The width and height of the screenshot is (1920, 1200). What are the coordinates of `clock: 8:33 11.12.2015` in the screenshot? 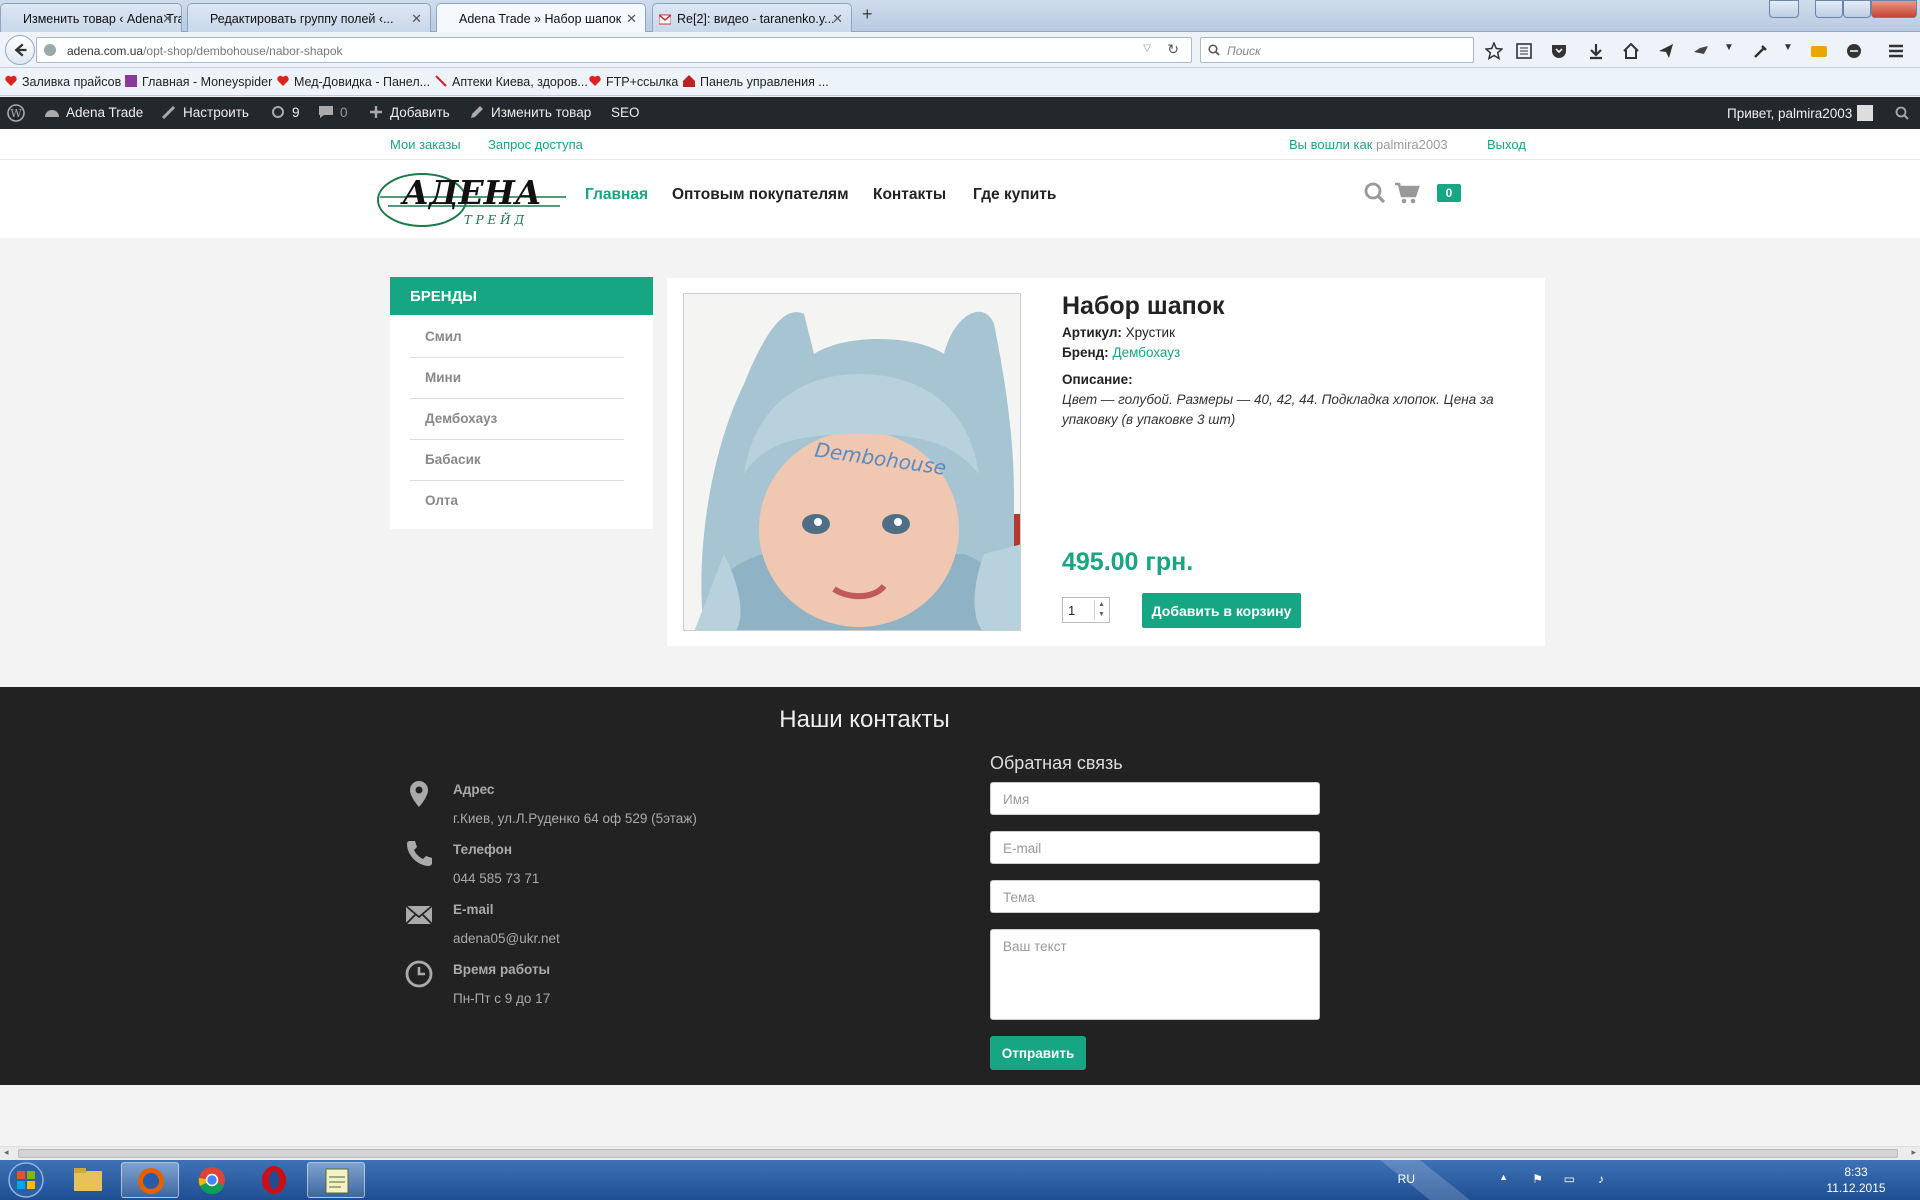 It's located at (1856, 1180).